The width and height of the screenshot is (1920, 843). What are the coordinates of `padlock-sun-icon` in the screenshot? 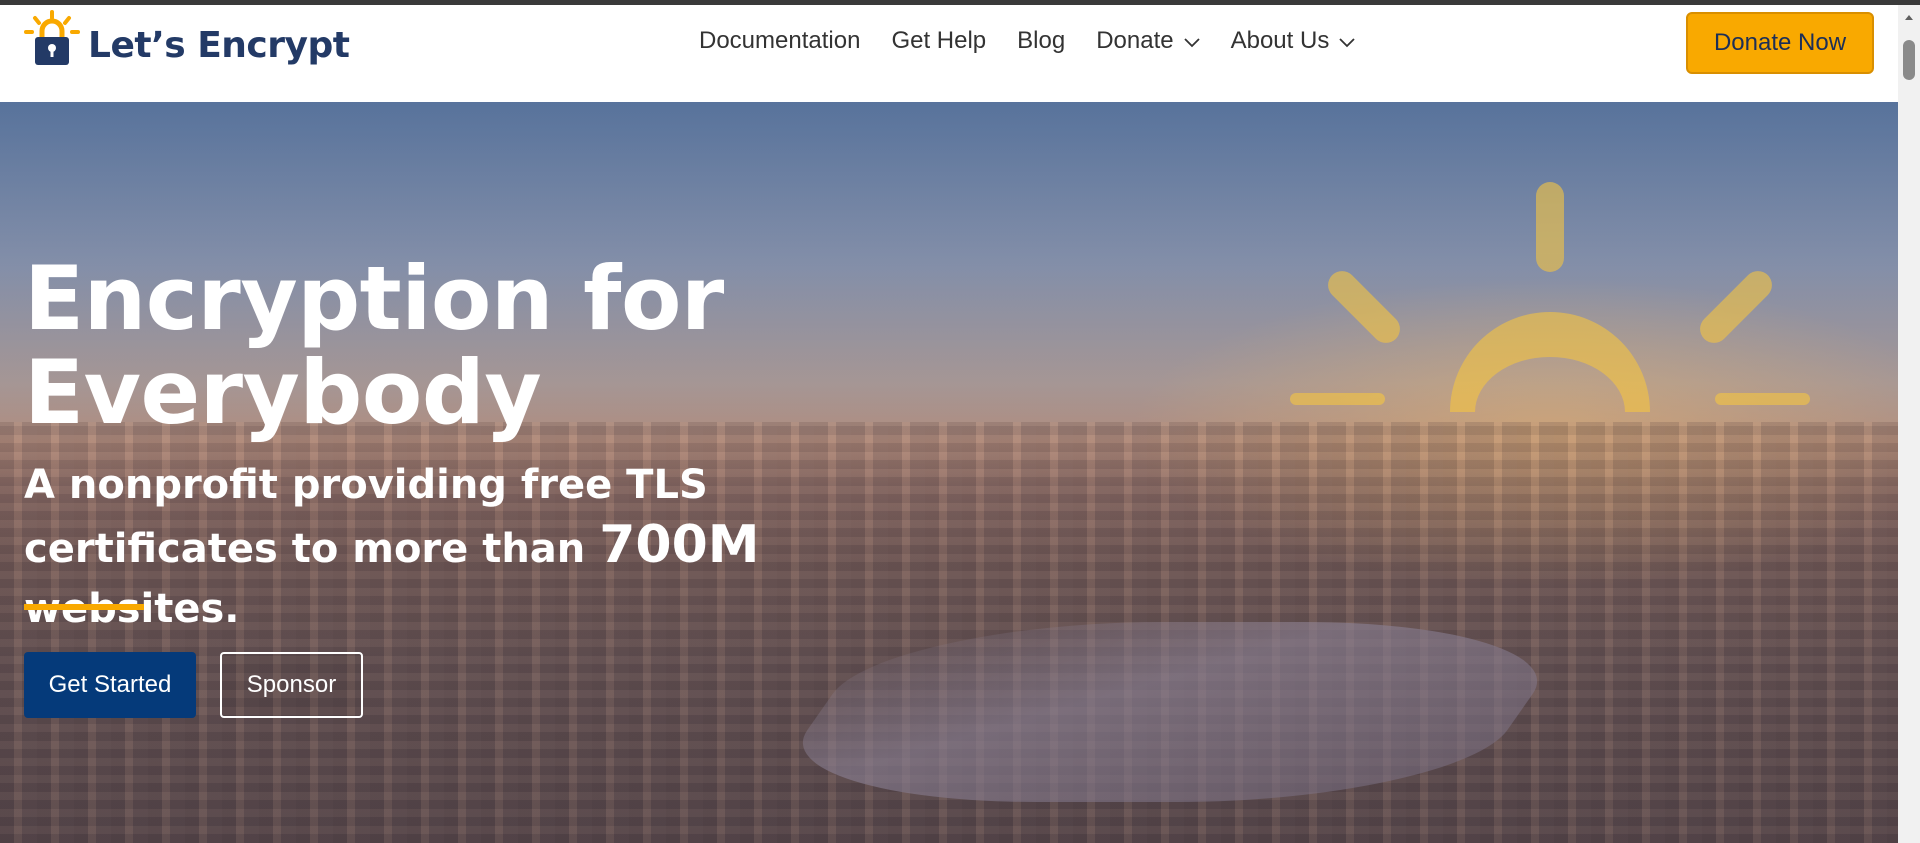 It's located at (53, 40).